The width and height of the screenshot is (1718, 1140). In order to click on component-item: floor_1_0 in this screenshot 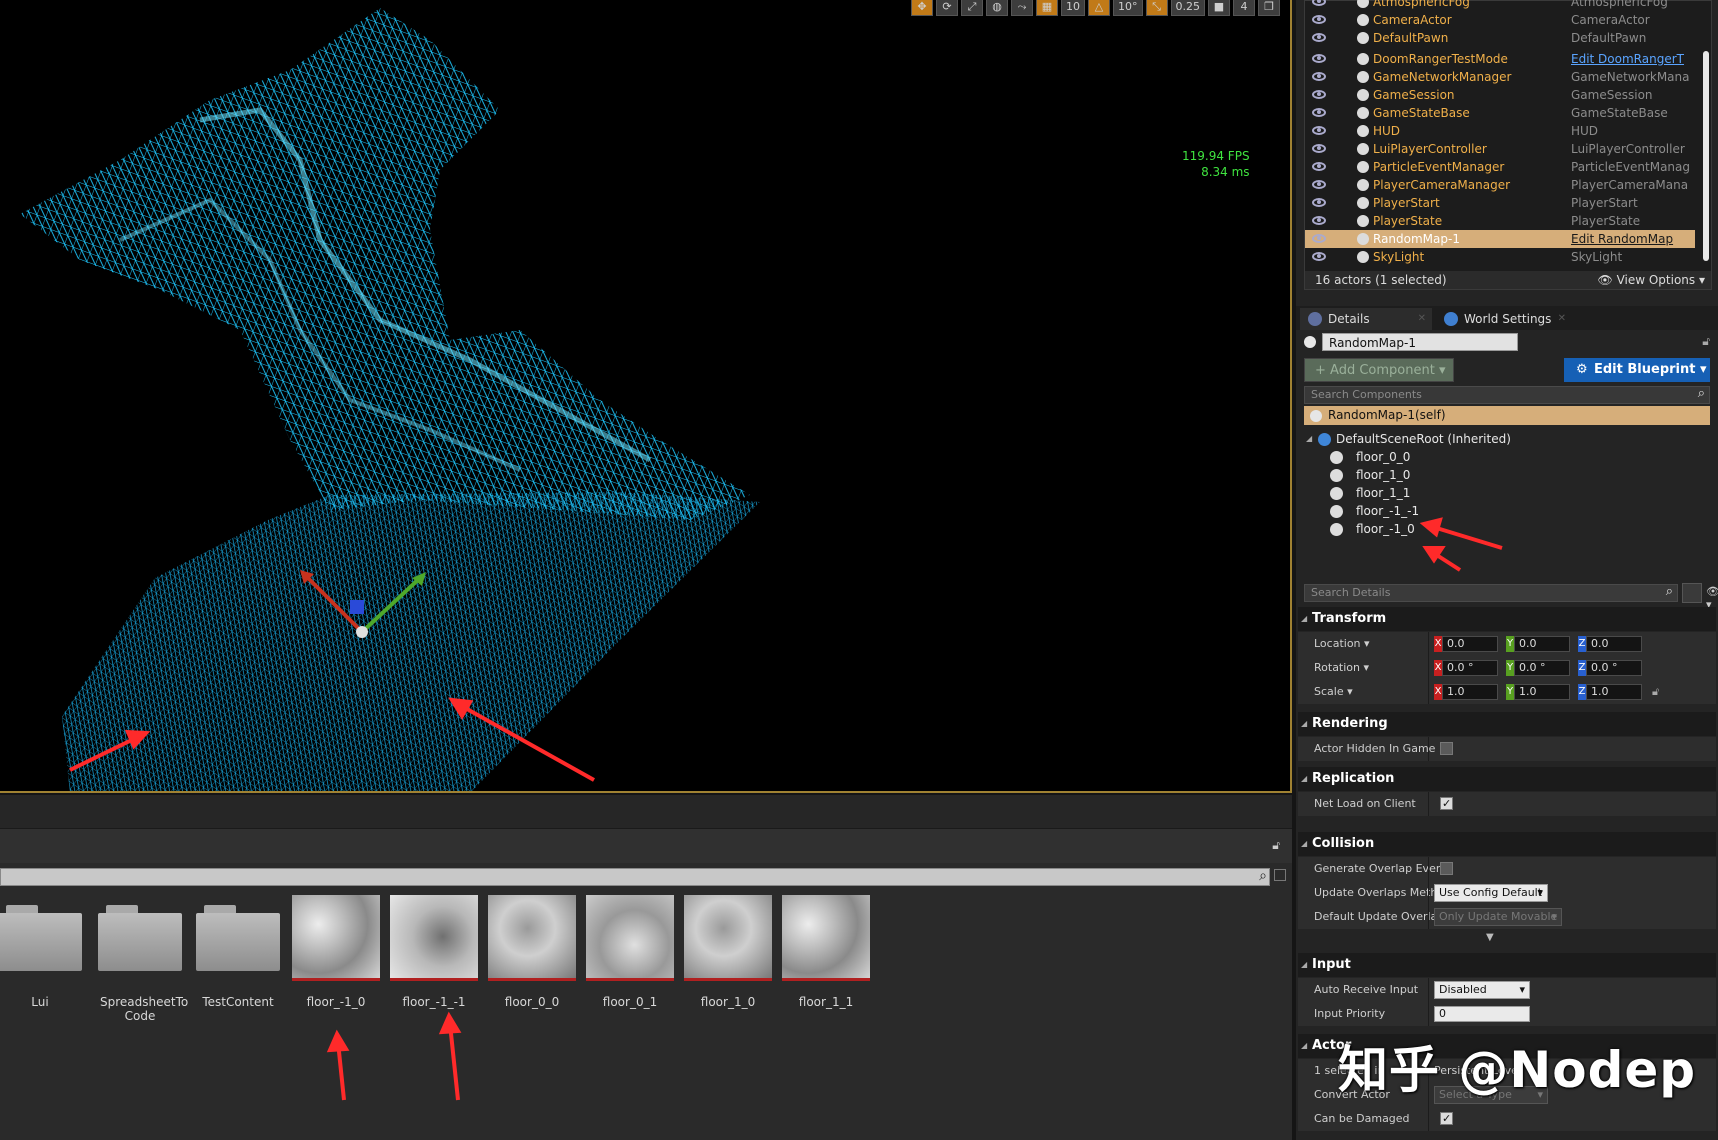, I will do `click(1370, 475)`.